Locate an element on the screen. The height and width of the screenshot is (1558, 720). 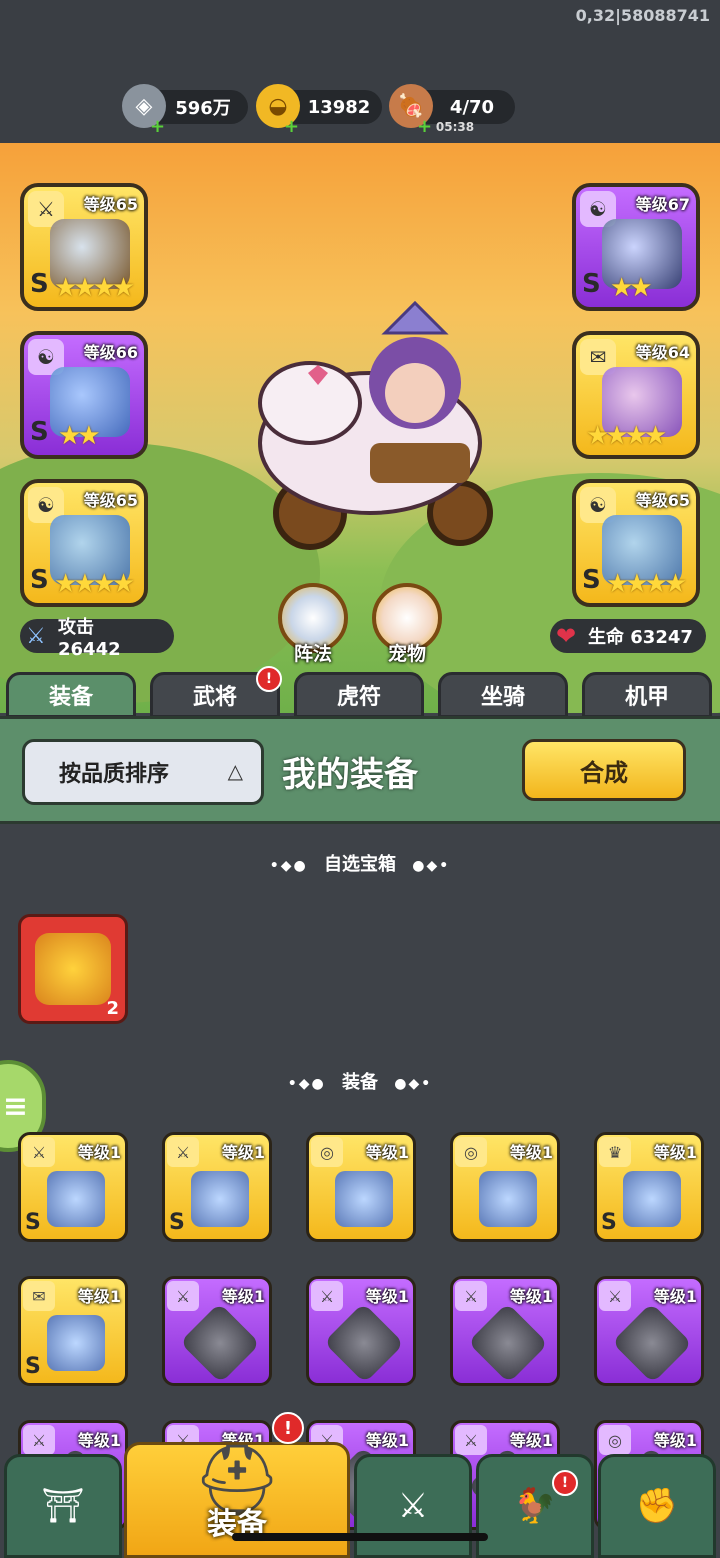
battle-shield-icon: ⚔ is located at coordinates (413, 1506).